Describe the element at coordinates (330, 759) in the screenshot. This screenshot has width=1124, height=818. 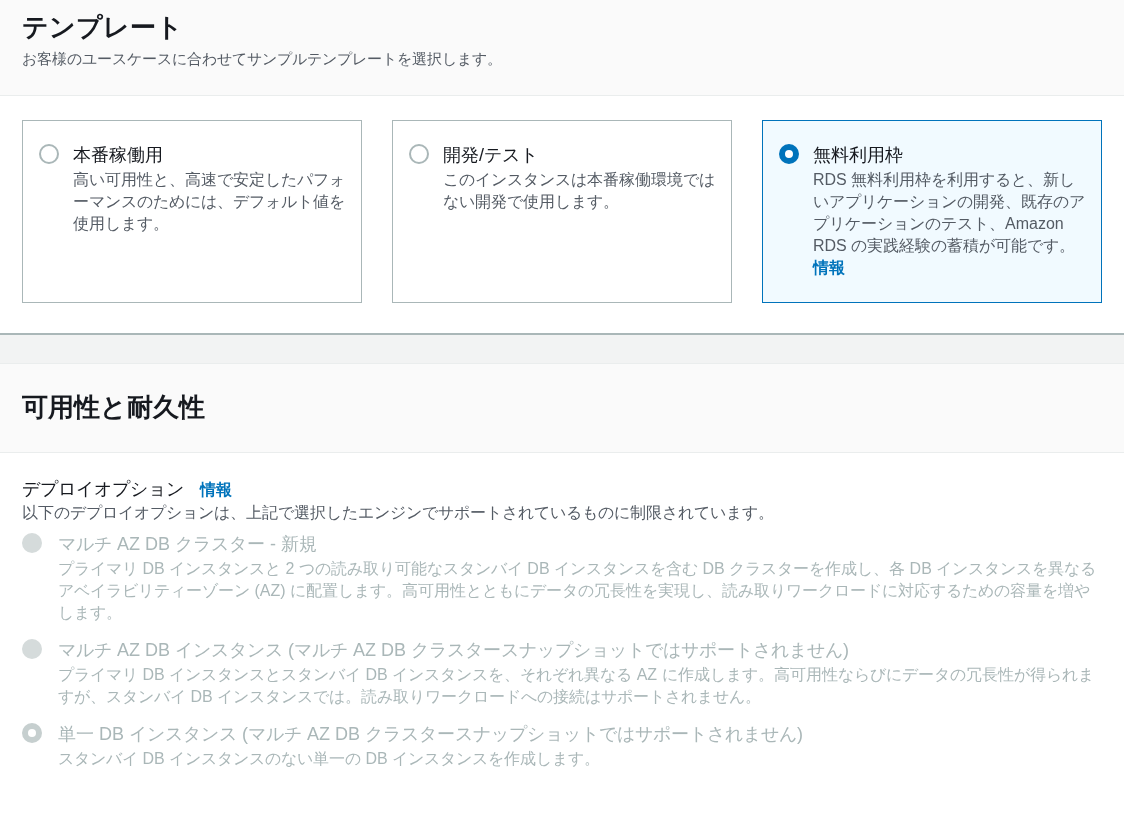
I see `option-description: スタンバイ DB インスタンスのない単一の DB インスタンスを作成します。` at that location.